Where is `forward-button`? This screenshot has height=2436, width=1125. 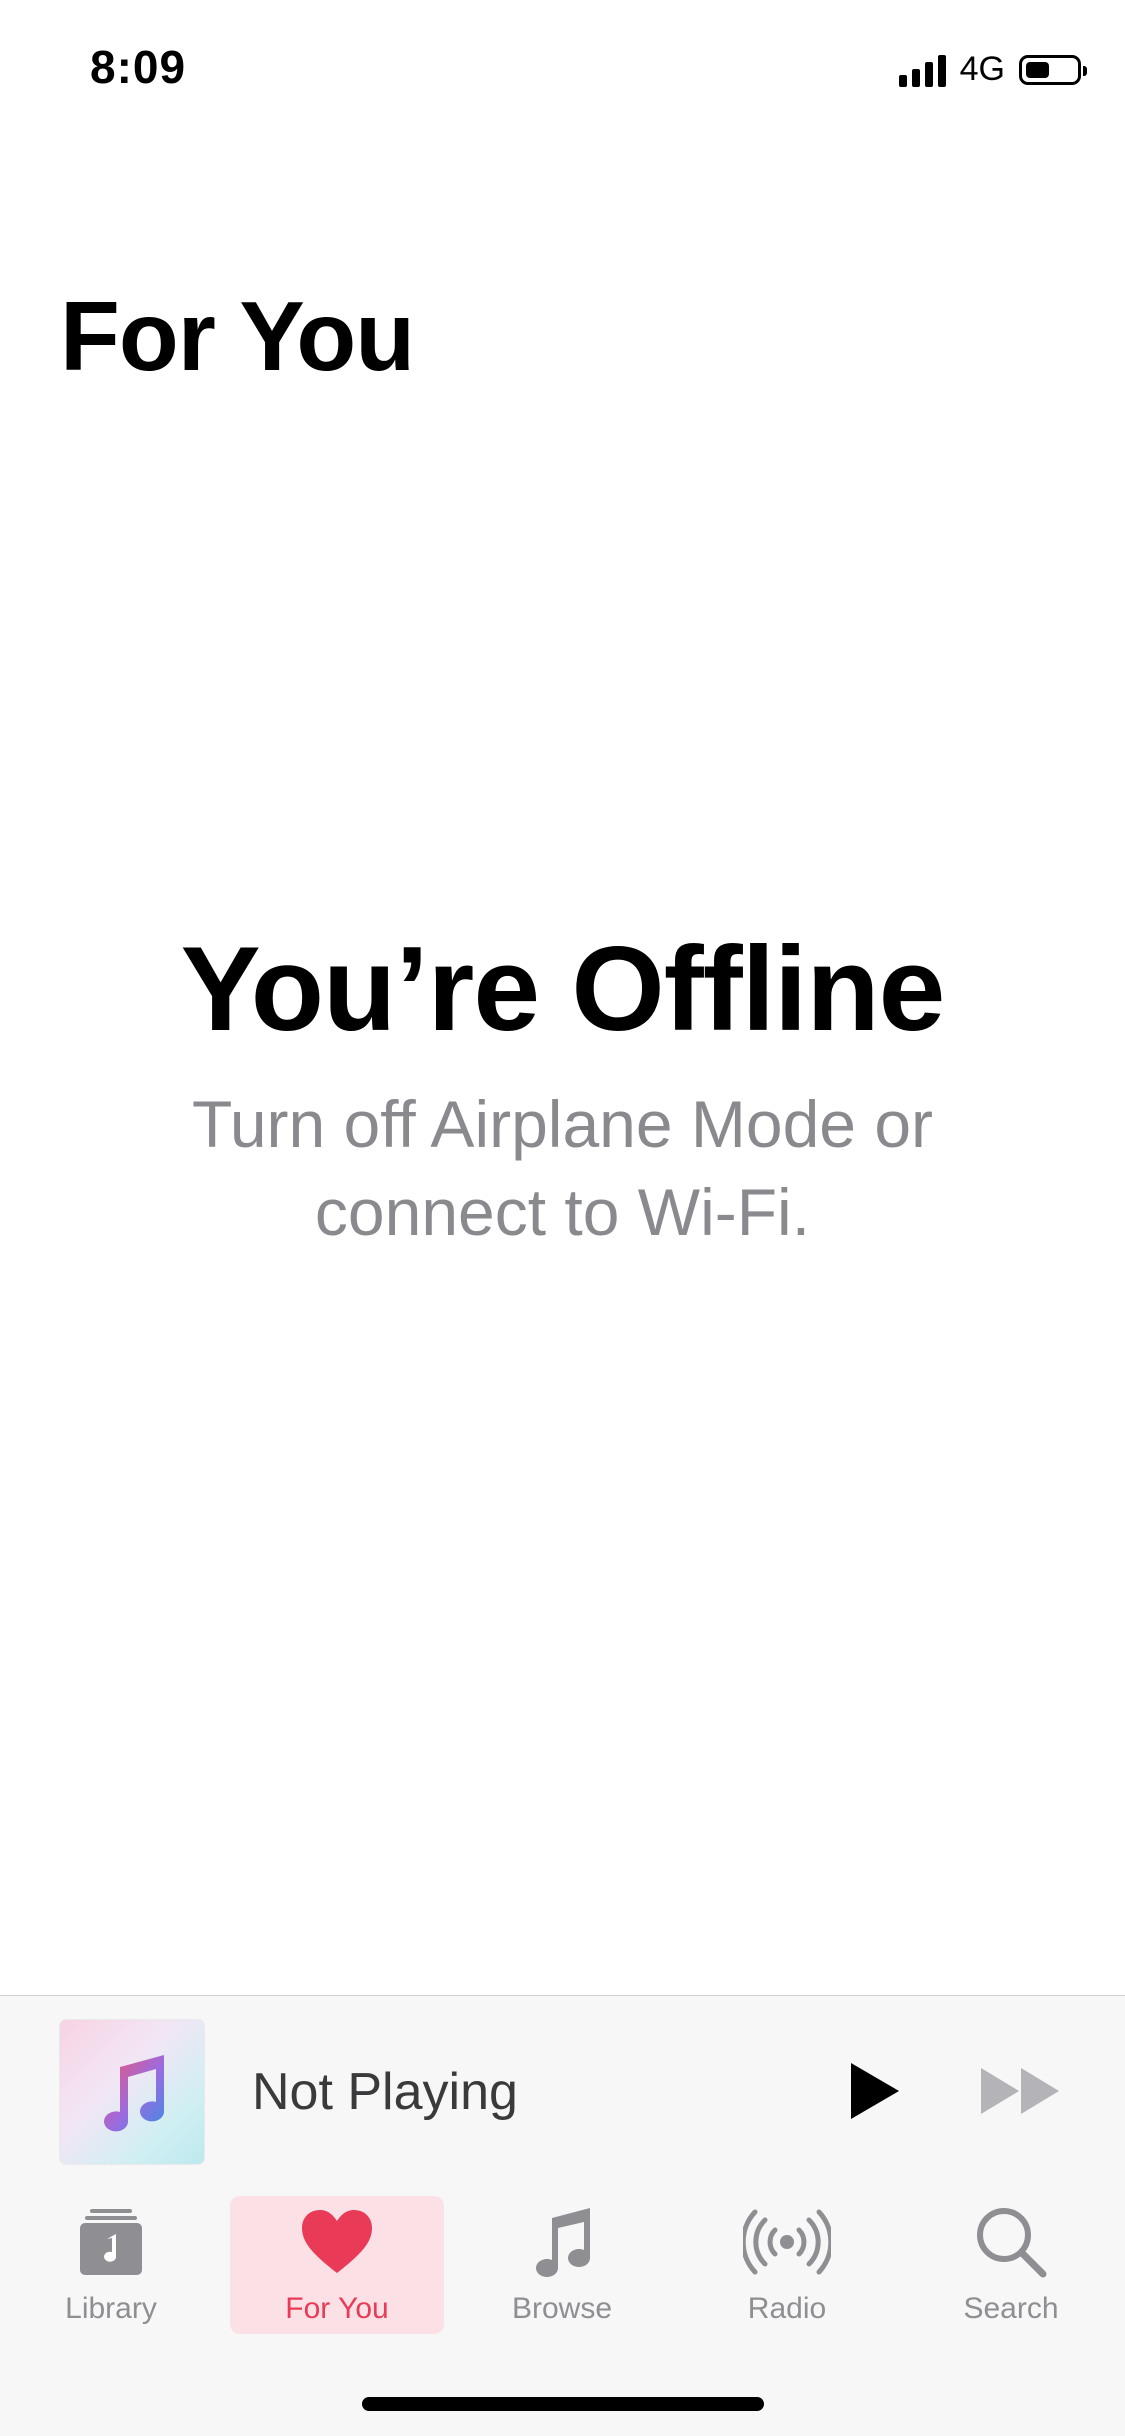 forward-button is located at coordinates (1020, 2091).